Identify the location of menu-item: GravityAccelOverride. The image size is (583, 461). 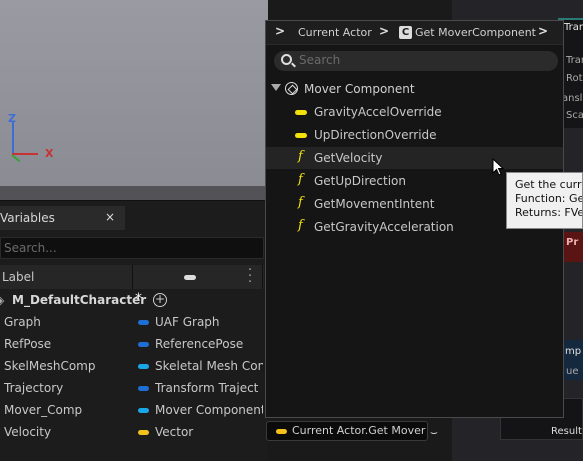
(414, 112).